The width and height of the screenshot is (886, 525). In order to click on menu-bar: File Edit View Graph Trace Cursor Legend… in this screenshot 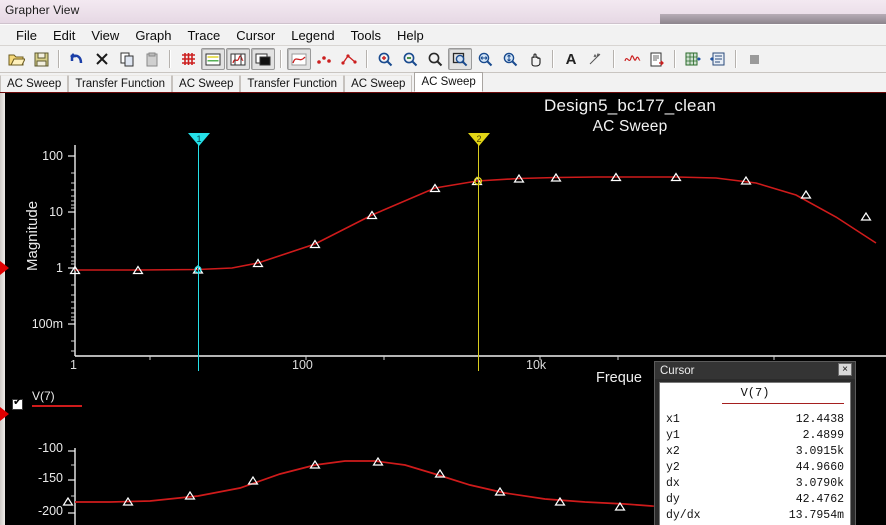, I will do `click(443, 35)`.